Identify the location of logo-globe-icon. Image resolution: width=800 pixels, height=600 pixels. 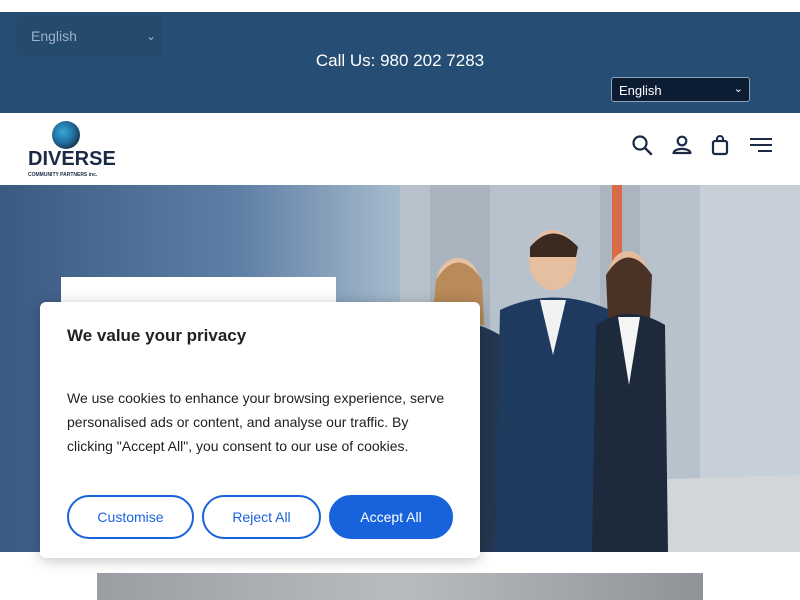
(66, 135).